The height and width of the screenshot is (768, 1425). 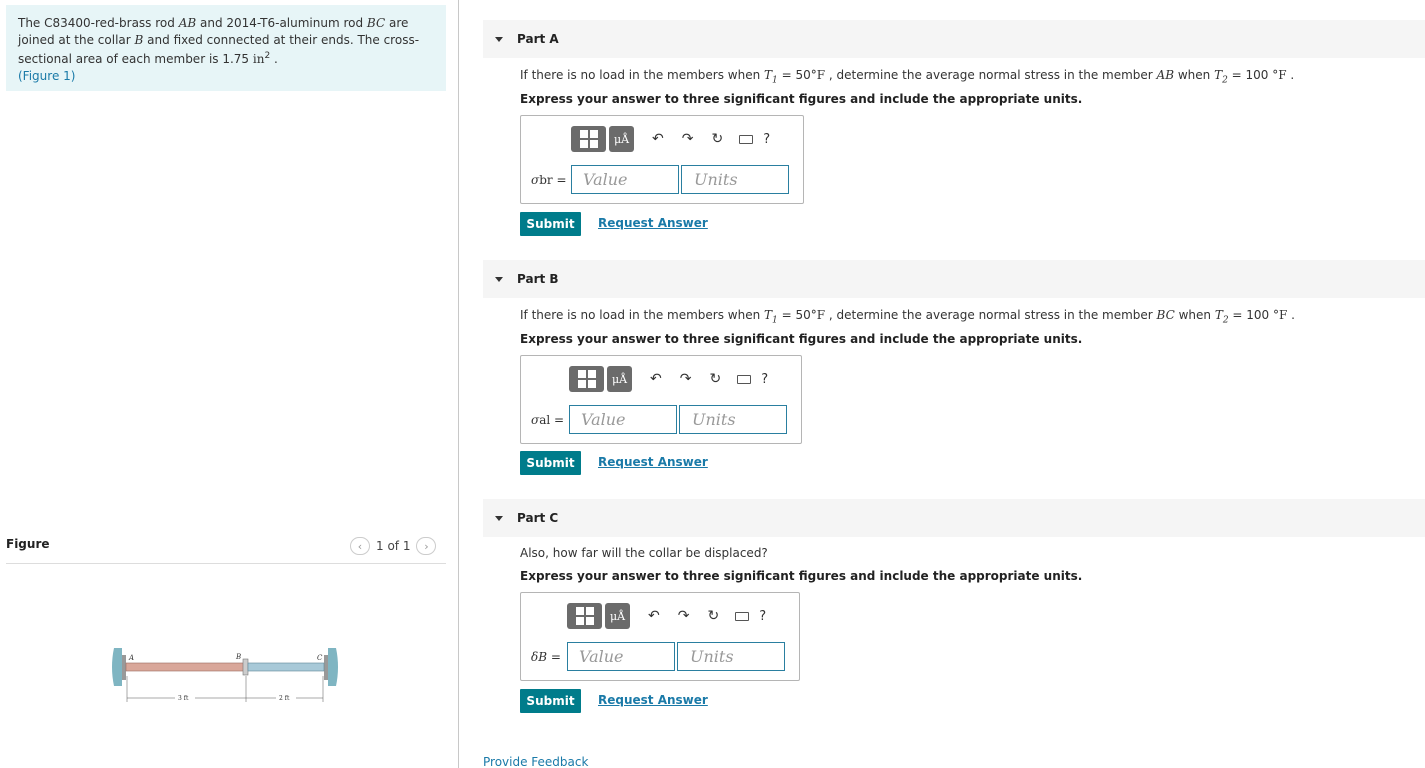 I want to click on part-c-answer-box: μÅ ↶ ↷ ↻ ? δB = Value Units, so click(x=660, y=636).